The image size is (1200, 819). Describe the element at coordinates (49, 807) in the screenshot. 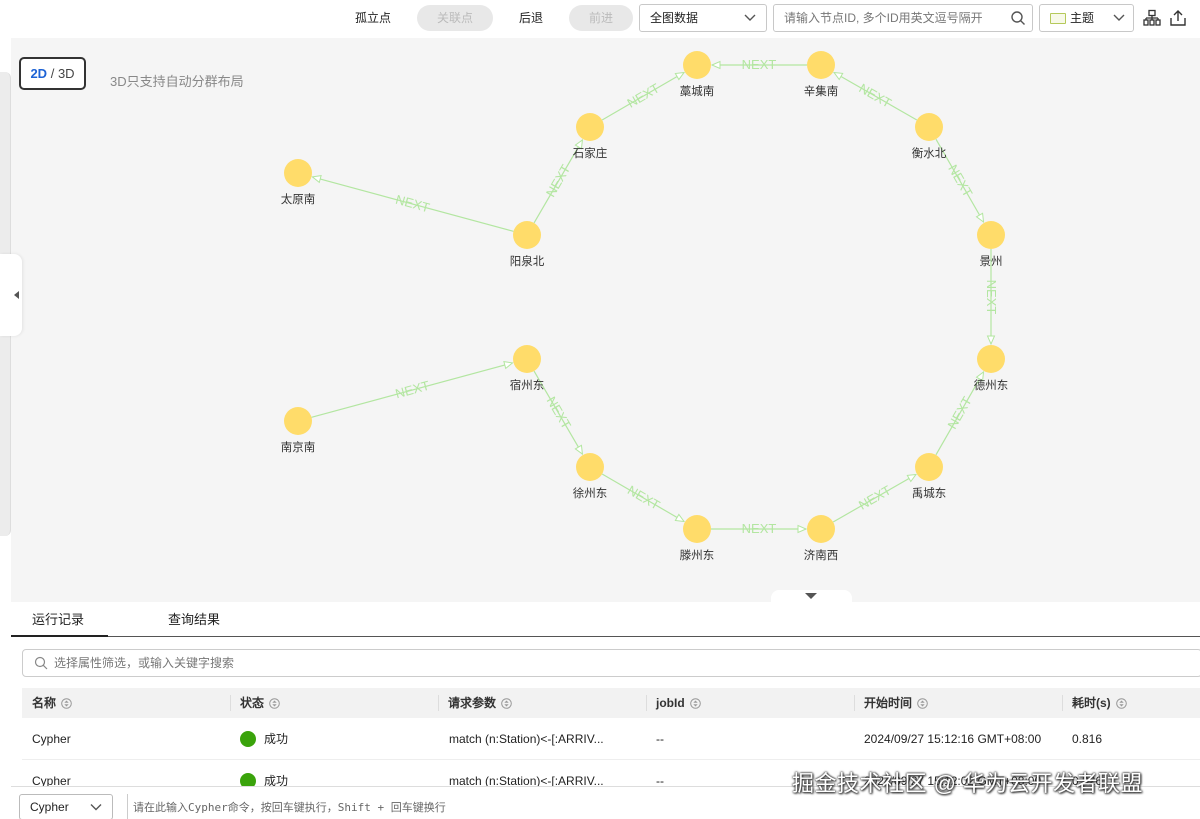

I see `query-language-value: Cypher` at that location.